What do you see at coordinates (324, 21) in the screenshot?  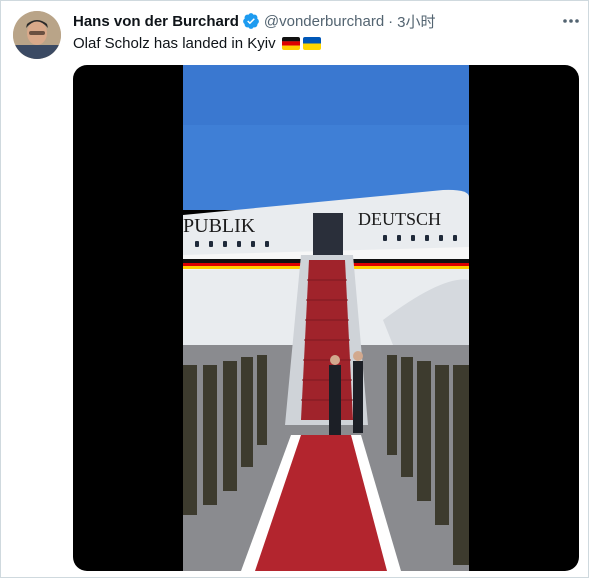 I see `author-handle: @vonderburchard` at bounding box center [324, 21].